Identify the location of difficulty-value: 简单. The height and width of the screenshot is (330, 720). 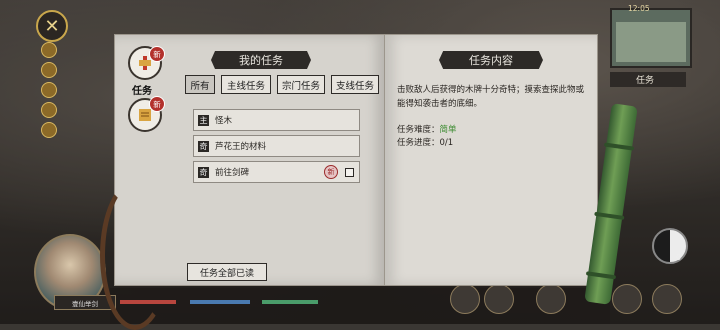
(448, 130).